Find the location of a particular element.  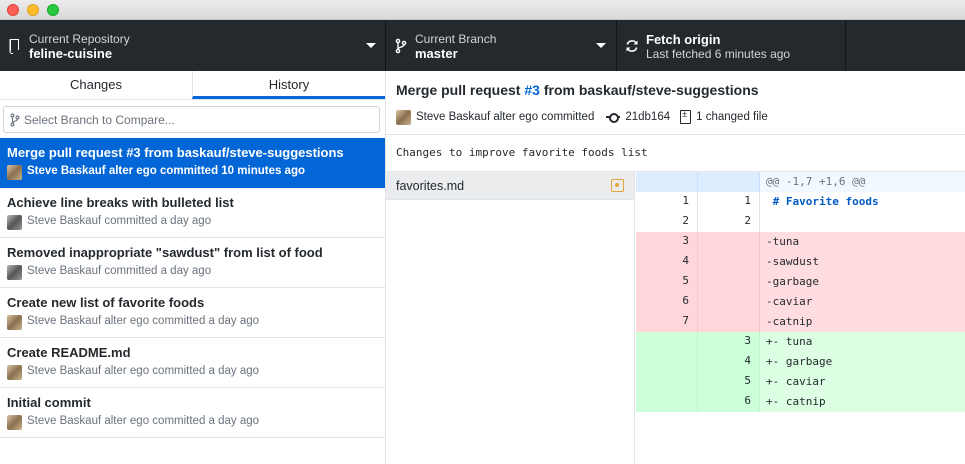

diff-hunk-header: @@ -1,7 +1,6 @@ is located at coordinates (800, 182).